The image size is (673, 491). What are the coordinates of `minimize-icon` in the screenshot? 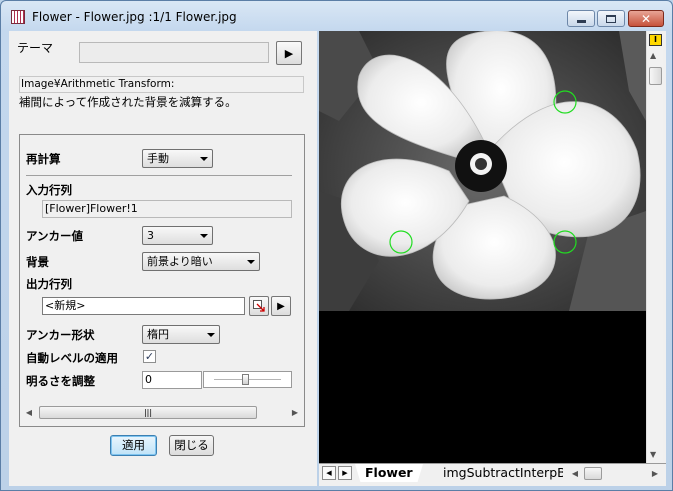 It's located at (581, 21).